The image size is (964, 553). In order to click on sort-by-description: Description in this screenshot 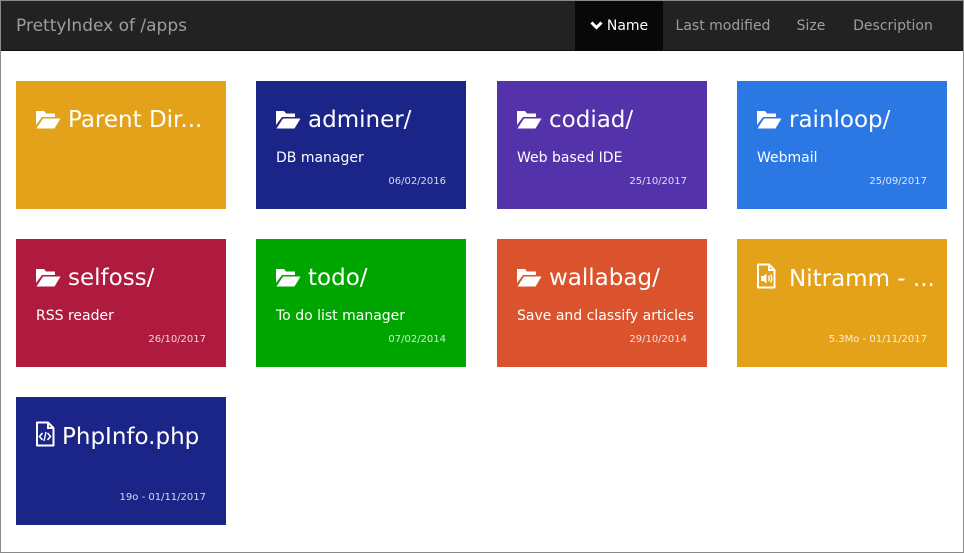, I will do `click(893, 26)`.